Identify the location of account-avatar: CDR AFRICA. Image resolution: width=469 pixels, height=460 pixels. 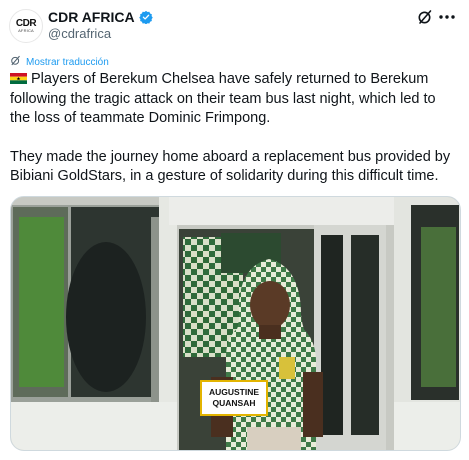
(26, 26).